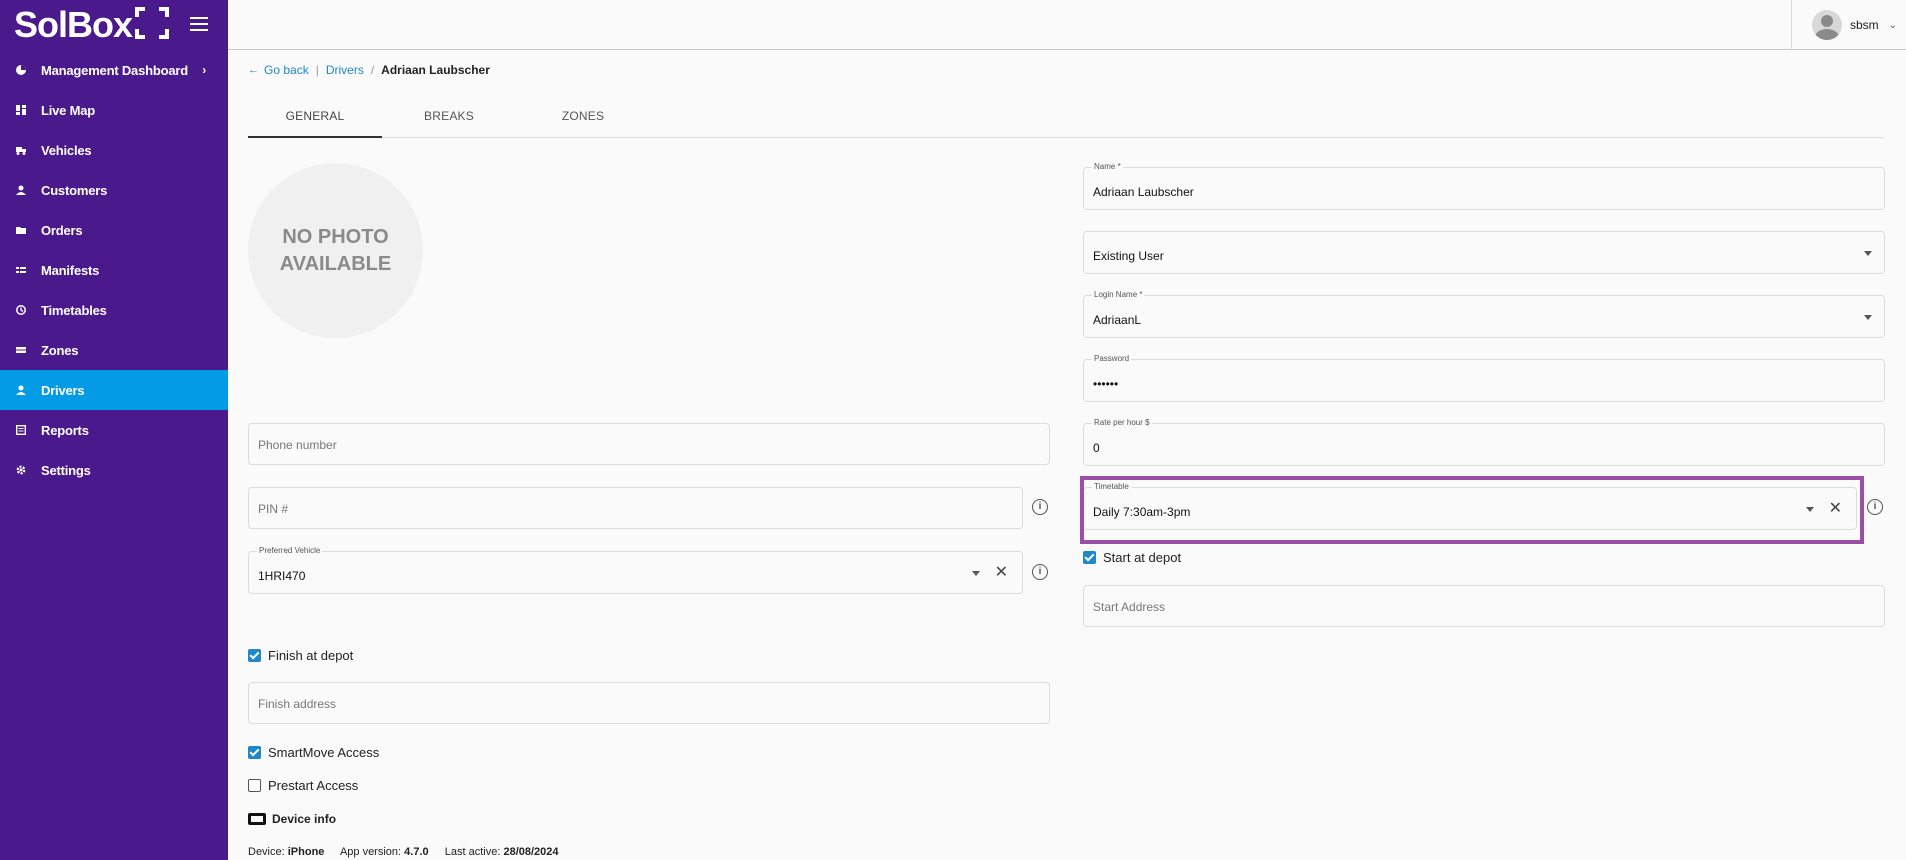  I want to click on finish-at-depot-checkbox: Finish at depot, so click(300, 655).